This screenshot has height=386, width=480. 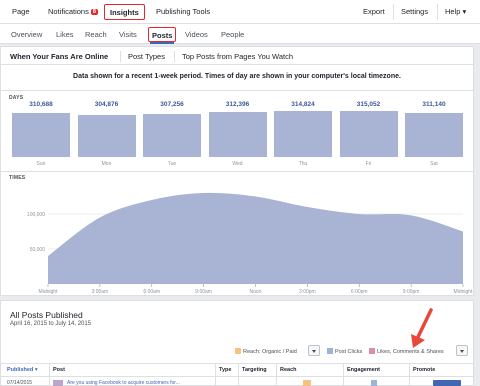 What do you see at coordinates (59, 370) in the screenshot?
I see `col-post: Post` at bounding box center [59, 370].